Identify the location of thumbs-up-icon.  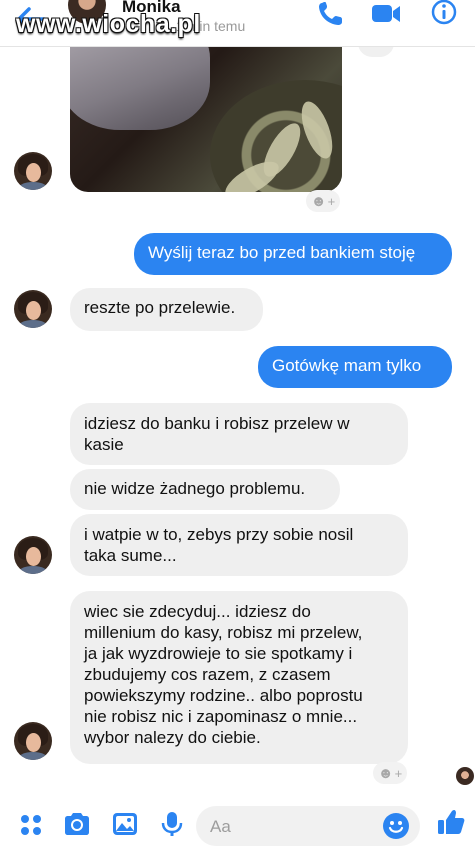
(451, 822).